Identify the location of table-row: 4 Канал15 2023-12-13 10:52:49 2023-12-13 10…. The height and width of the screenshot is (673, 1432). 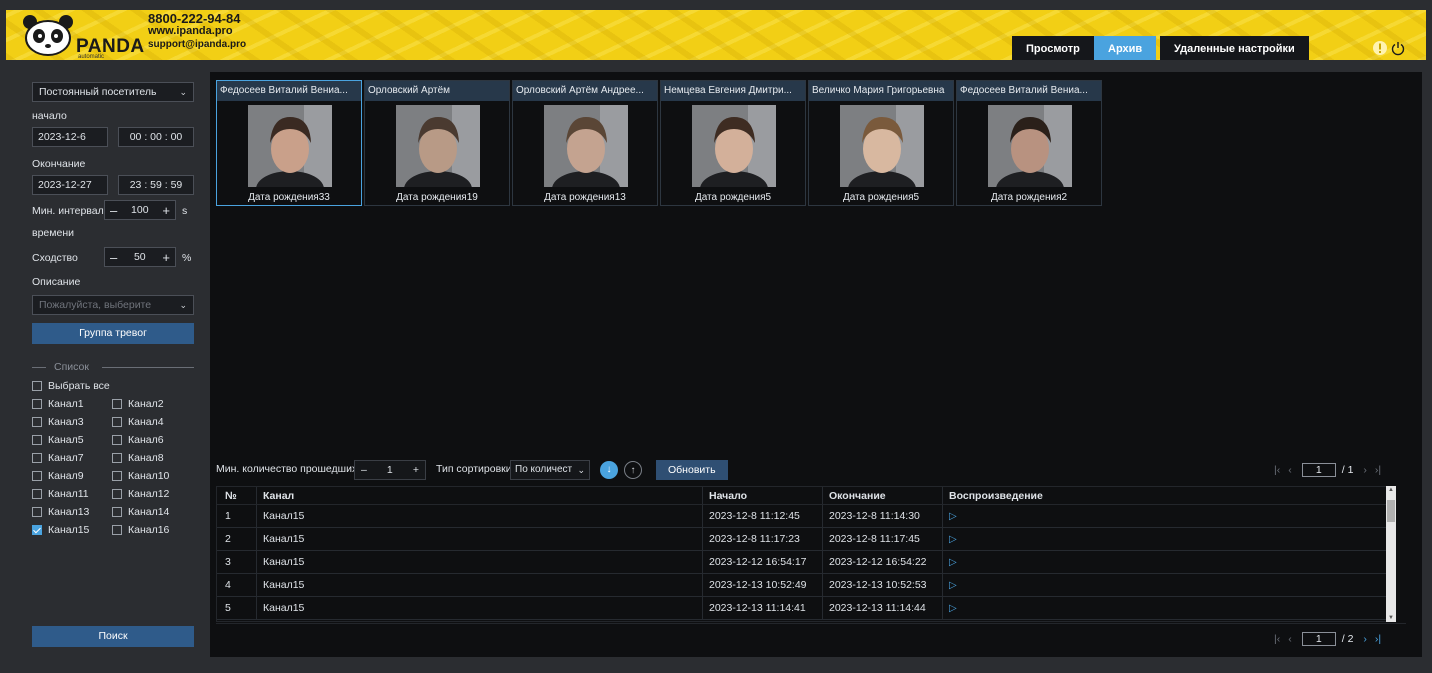
(802, 585).